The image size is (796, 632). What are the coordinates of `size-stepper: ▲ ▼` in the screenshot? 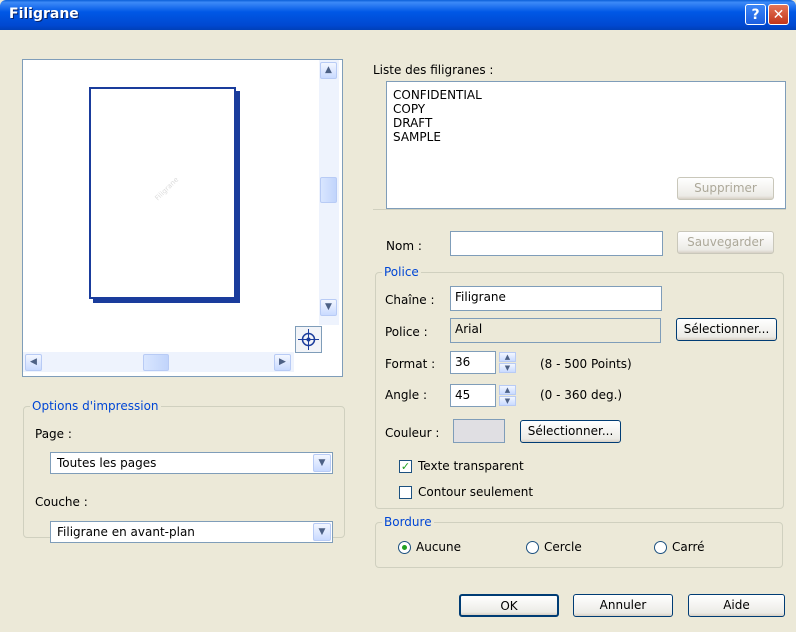 It's located at (508, 363).